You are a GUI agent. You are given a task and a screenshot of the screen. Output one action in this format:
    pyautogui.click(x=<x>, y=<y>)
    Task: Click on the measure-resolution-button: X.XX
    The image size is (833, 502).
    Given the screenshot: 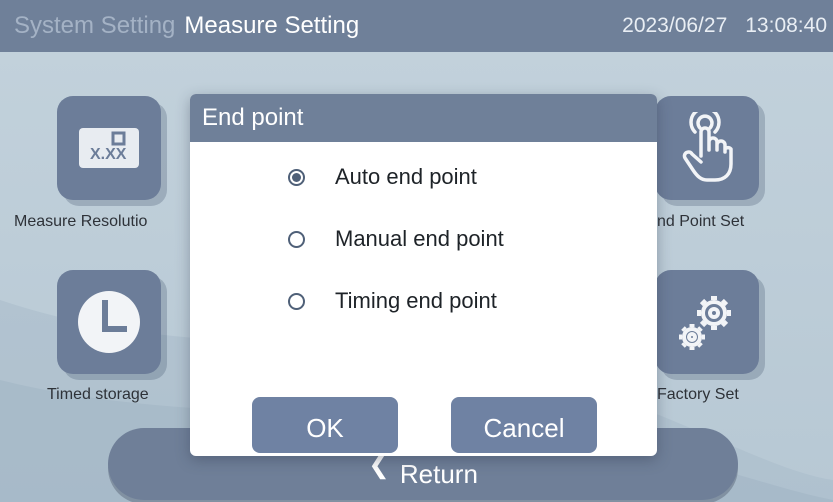 What is the action you would take?
    pyautogui.click(x=109, y=148)
    